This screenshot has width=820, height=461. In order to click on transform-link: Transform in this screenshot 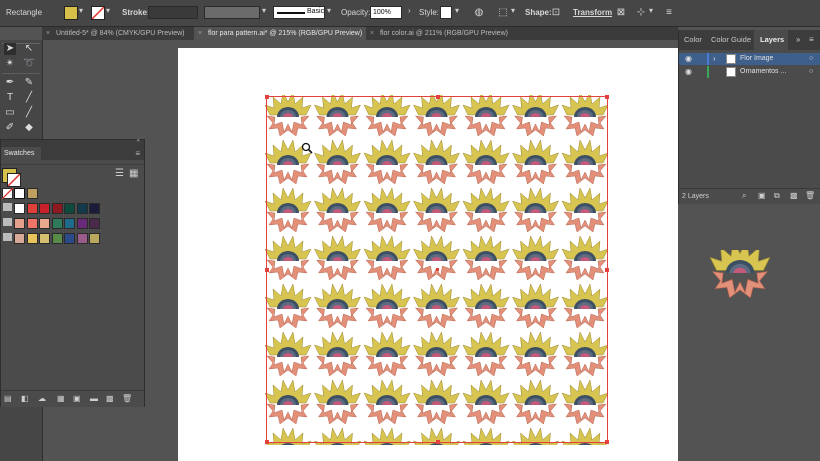, I will do `click(592, 12)`.